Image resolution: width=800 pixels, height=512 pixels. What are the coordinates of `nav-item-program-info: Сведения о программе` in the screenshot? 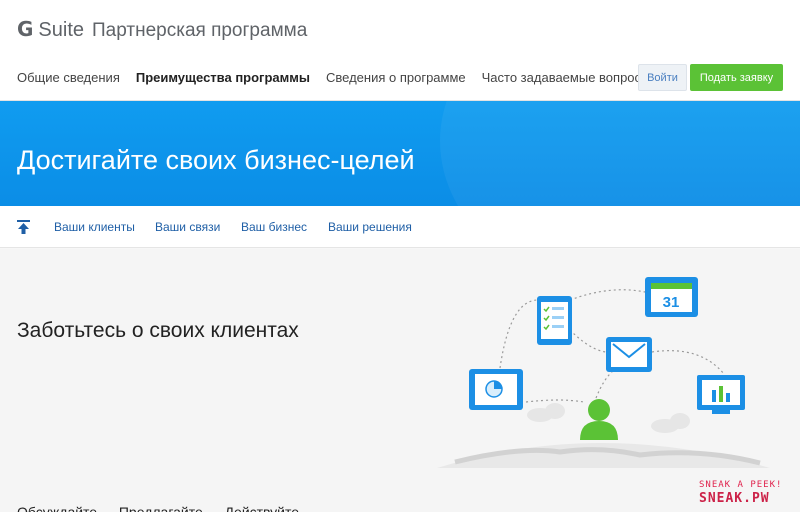 It's located at (396, 77).